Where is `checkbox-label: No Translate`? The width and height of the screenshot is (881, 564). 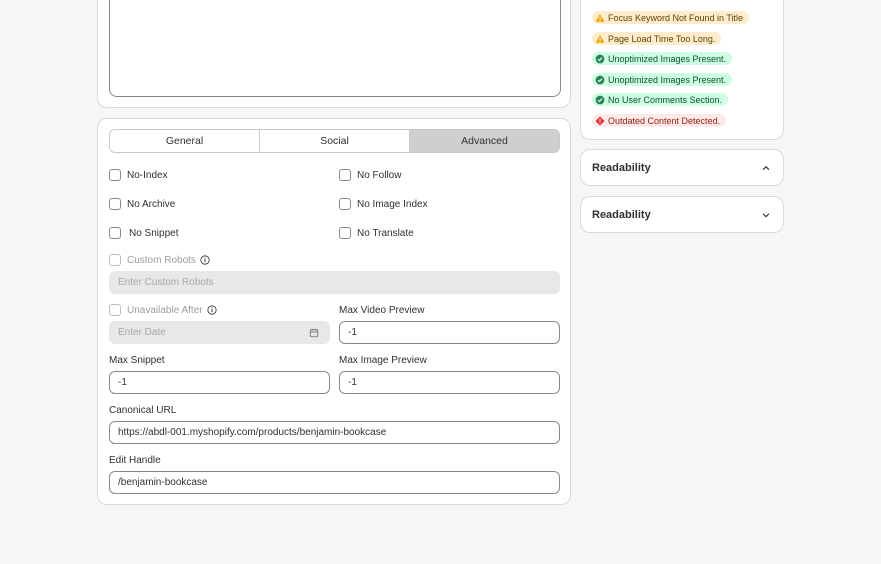
checkbox-label: No Translate is located at coordinates (385, 233).